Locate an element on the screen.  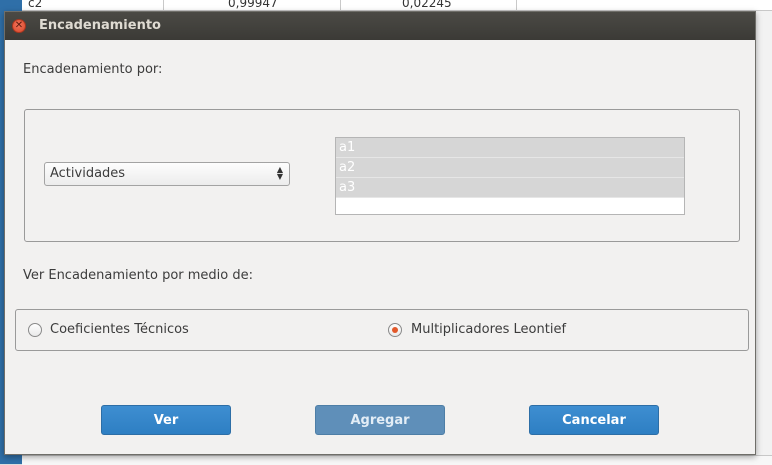
cancelar-button: Cancelar is located at coordinates (594, 420).